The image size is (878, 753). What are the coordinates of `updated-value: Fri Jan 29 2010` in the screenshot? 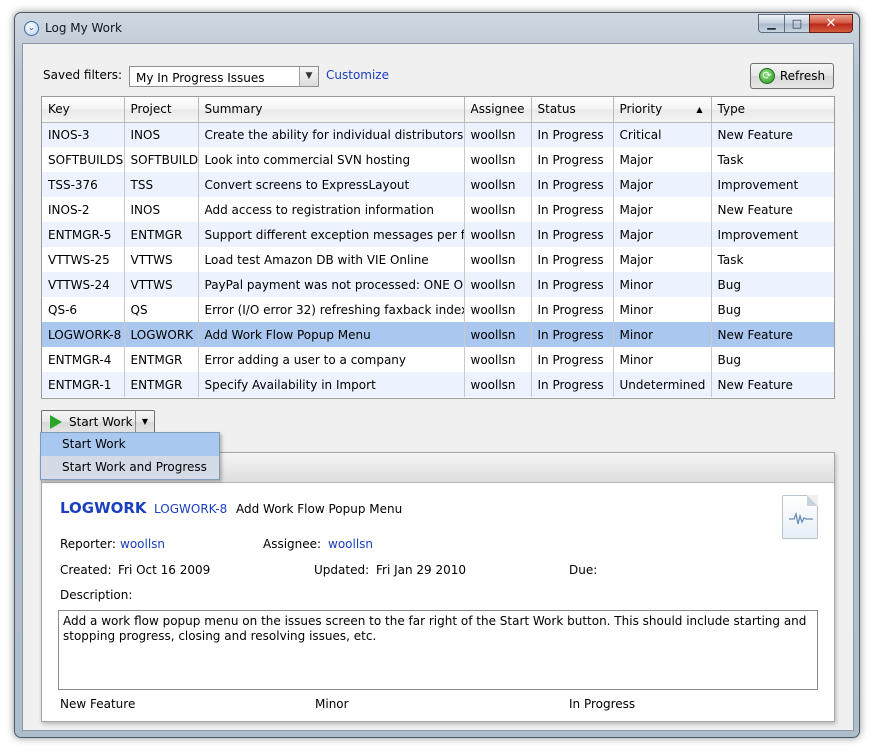 It's located at (421, 570).